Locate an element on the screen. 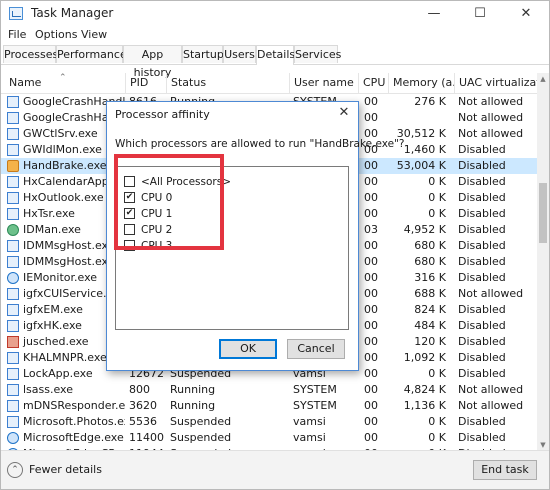  cell-name: Microsoft.Photos.exe is located at coordinates (74, 421).